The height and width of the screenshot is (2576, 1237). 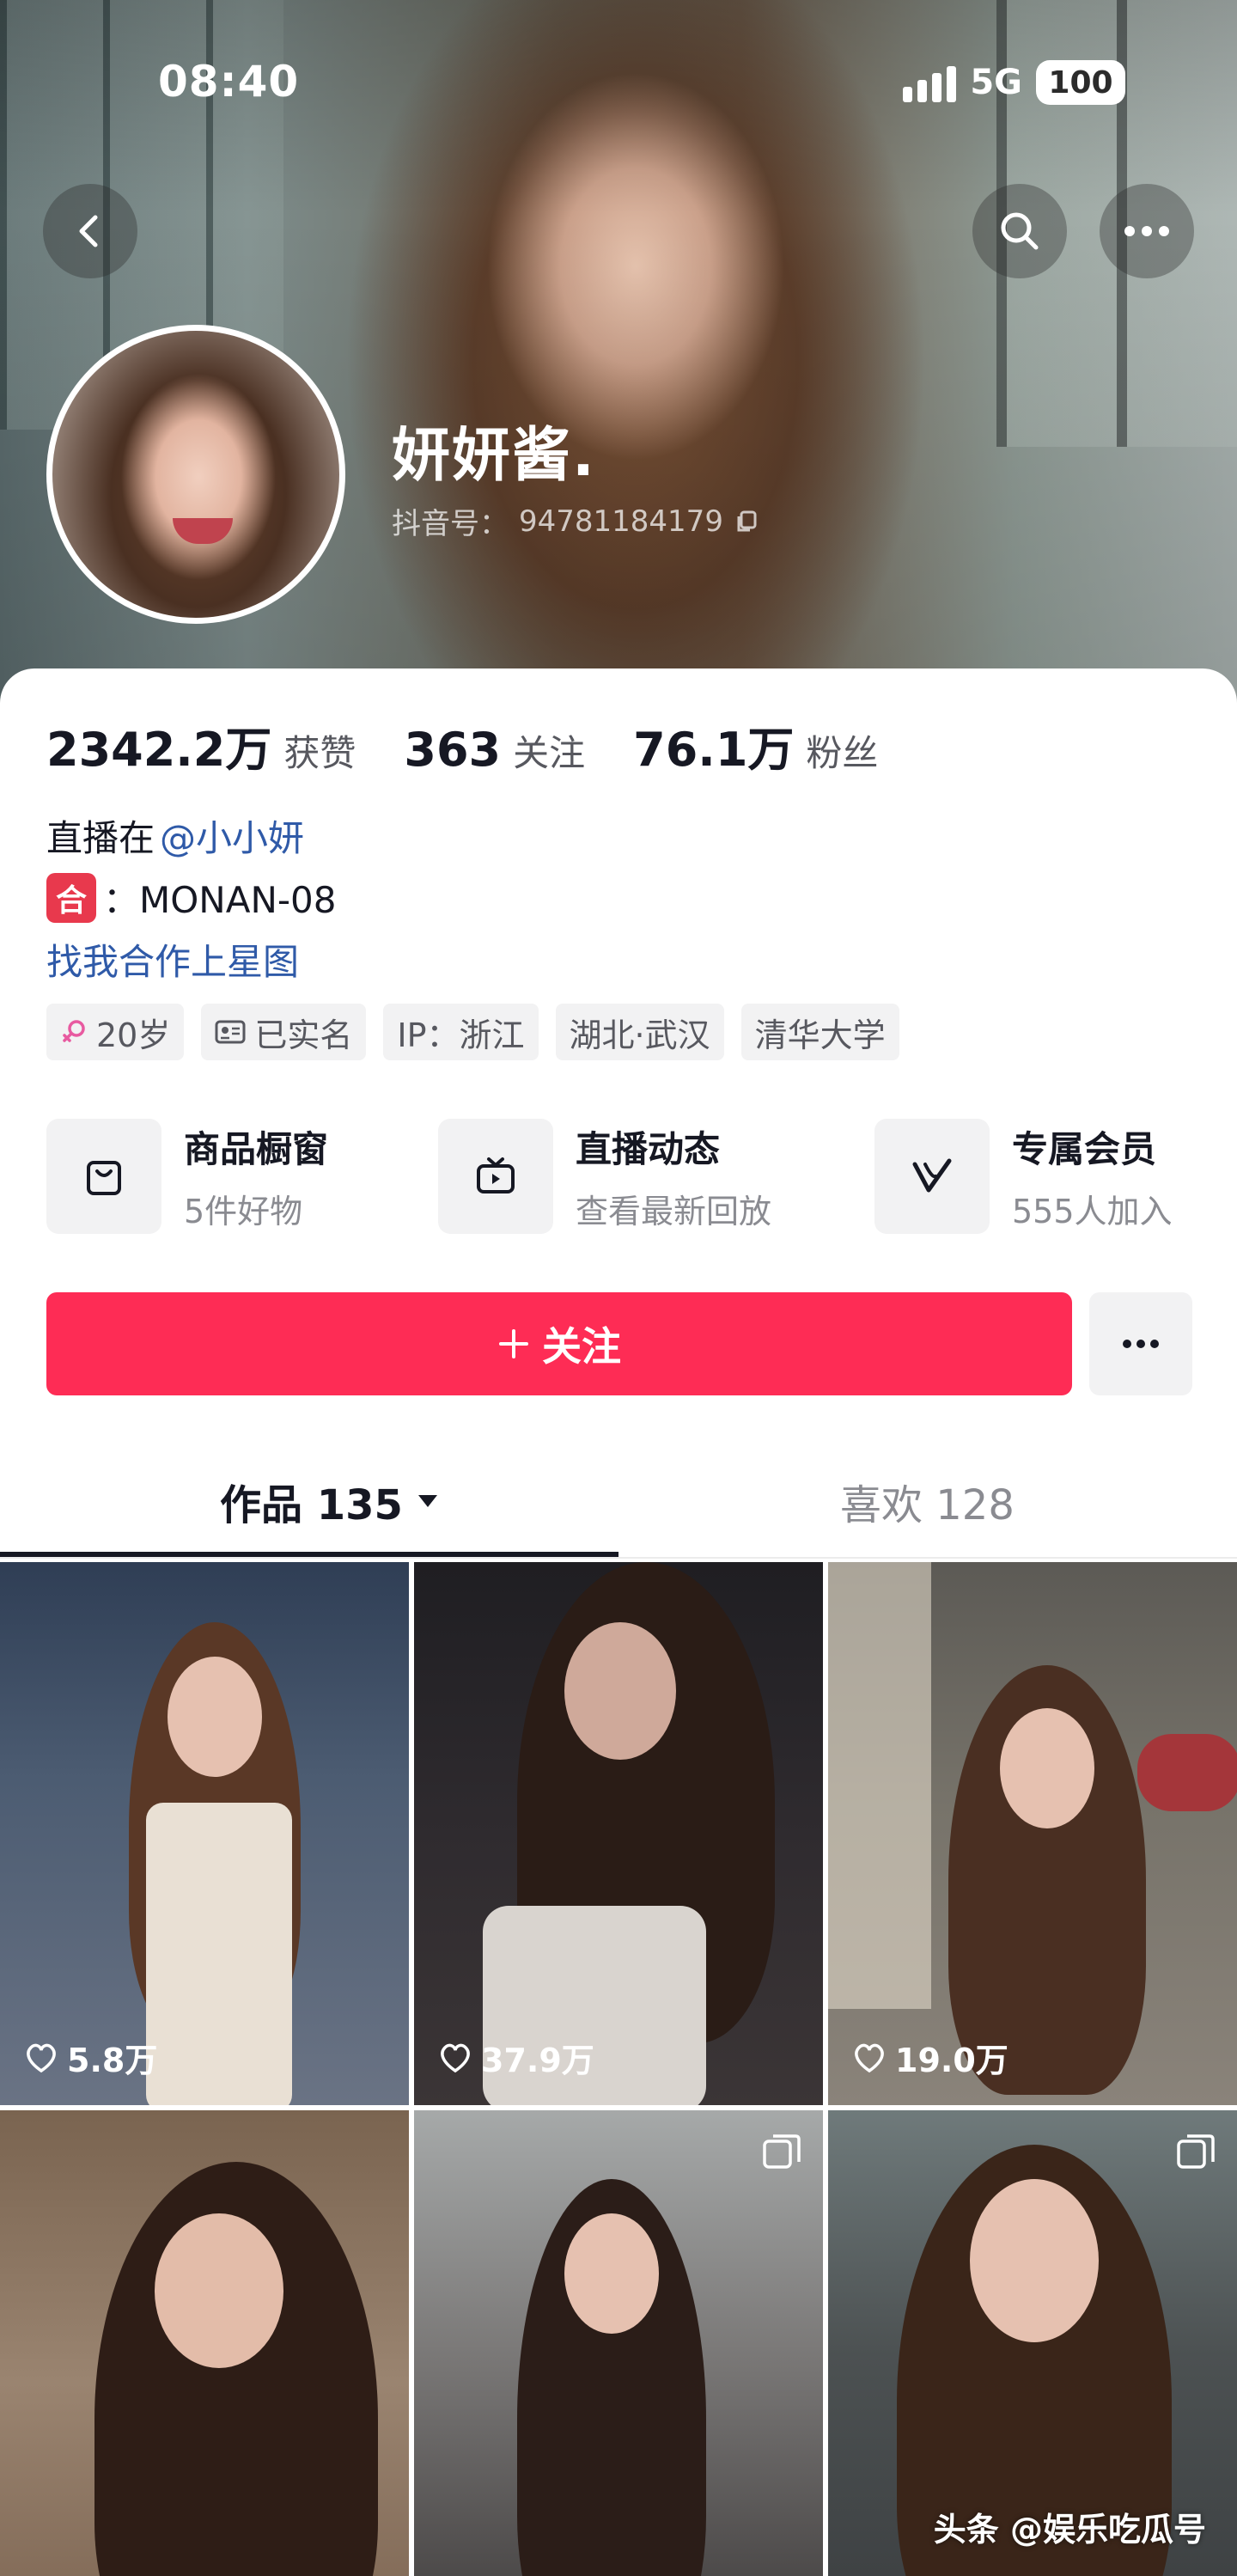 I want to click on tag-ip-text: IP：浙江, so click(x=461, y=1035).